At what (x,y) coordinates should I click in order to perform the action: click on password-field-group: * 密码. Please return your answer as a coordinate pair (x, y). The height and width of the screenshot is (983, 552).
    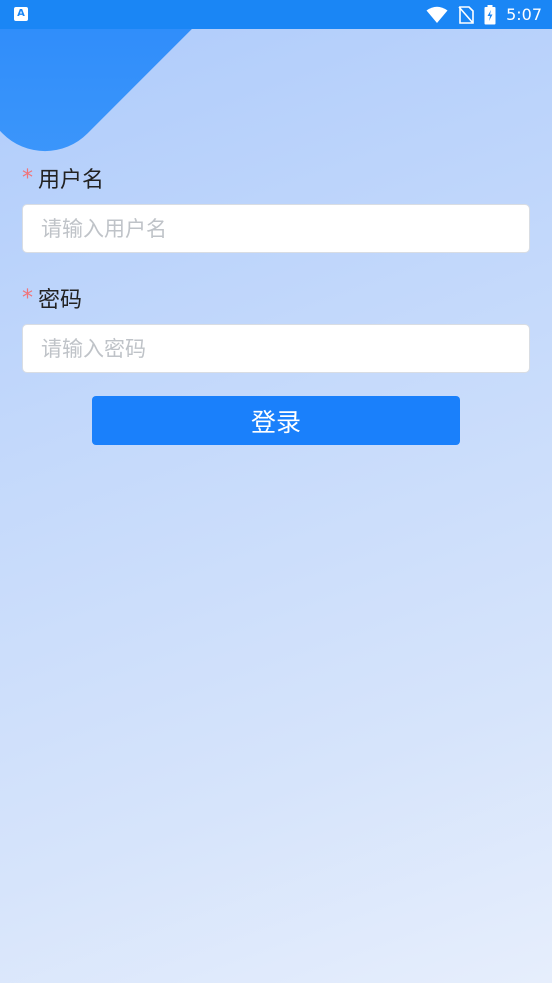
    Looking at the image, I should click on (276, 326).